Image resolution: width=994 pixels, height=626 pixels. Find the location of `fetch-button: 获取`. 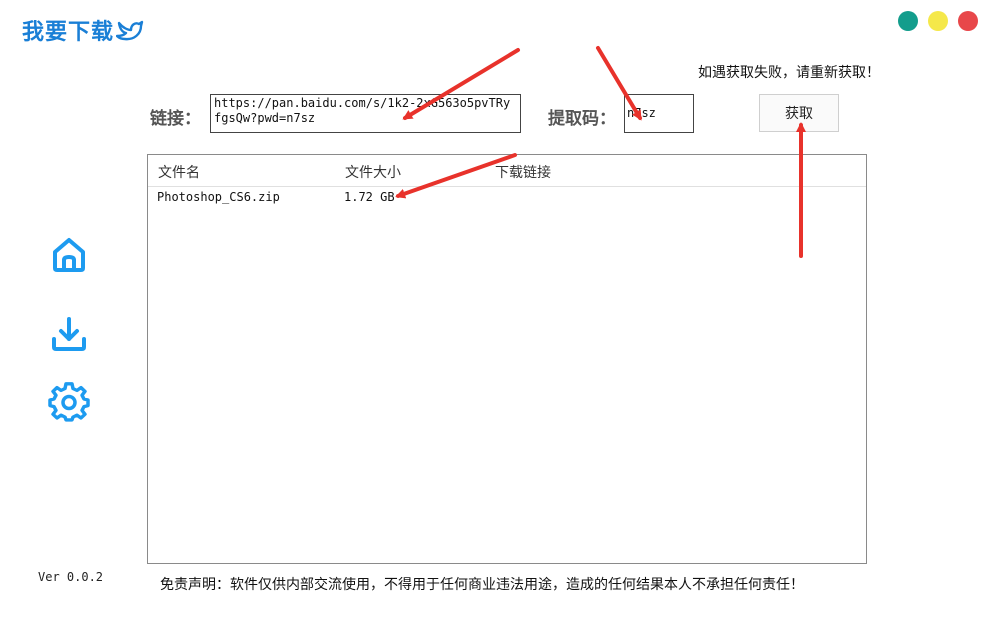

fetch-button: 获取 is located at coordinates (799, 113).